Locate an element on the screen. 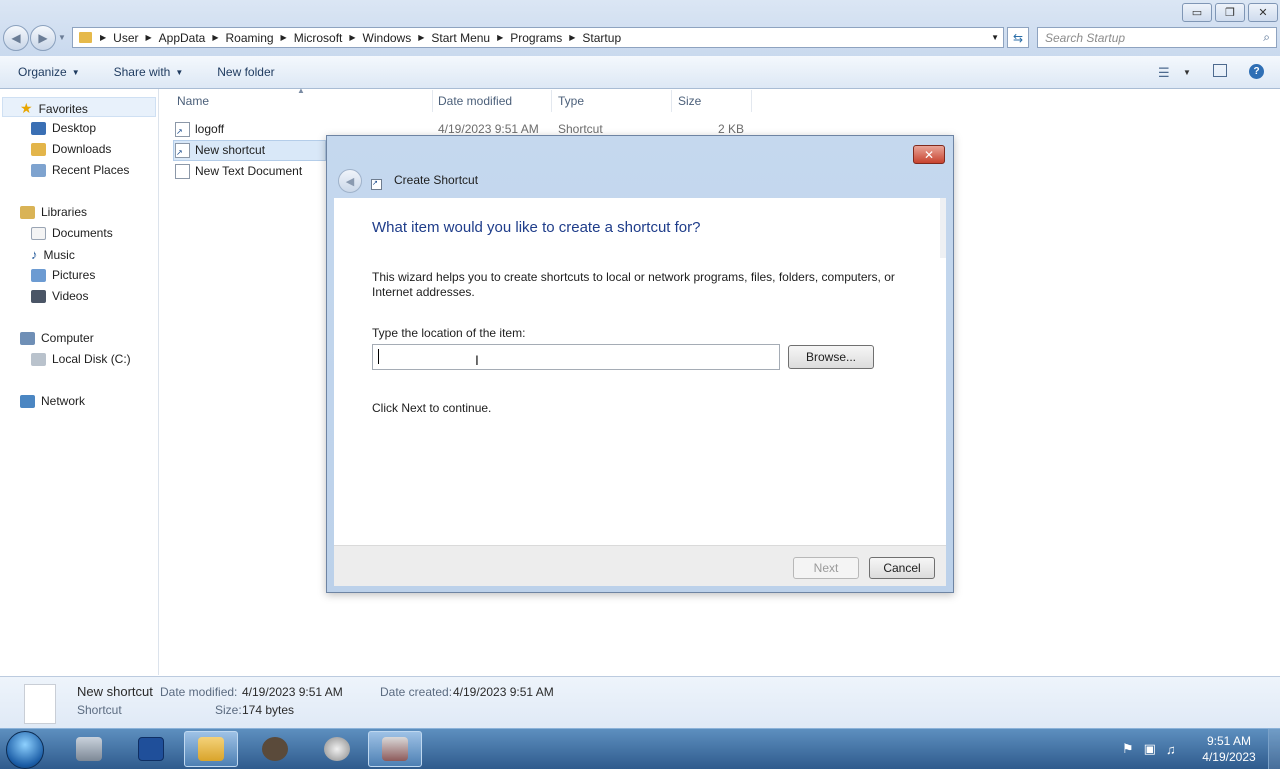 The height and width of the screenshot is (769, 1280). back-arrow-icon: ◀ is located at coordinates (16, 38).